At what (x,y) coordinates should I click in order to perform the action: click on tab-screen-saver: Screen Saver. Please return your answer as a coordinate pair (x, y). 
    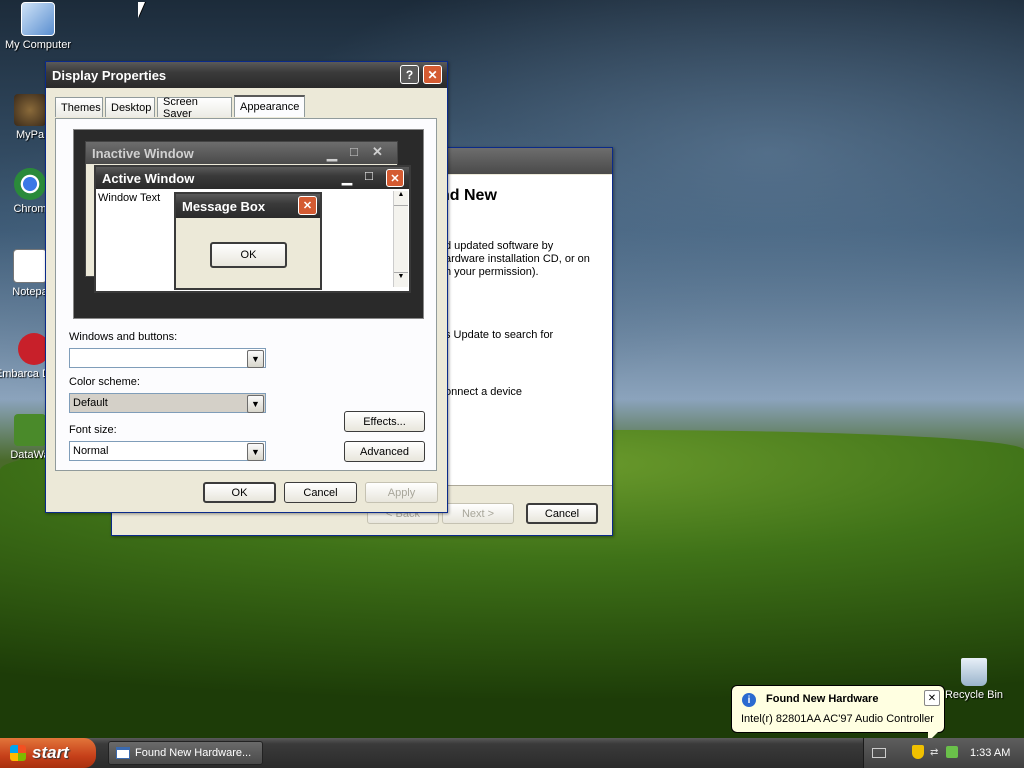
    Looking at the image, I should click on (194, 108).